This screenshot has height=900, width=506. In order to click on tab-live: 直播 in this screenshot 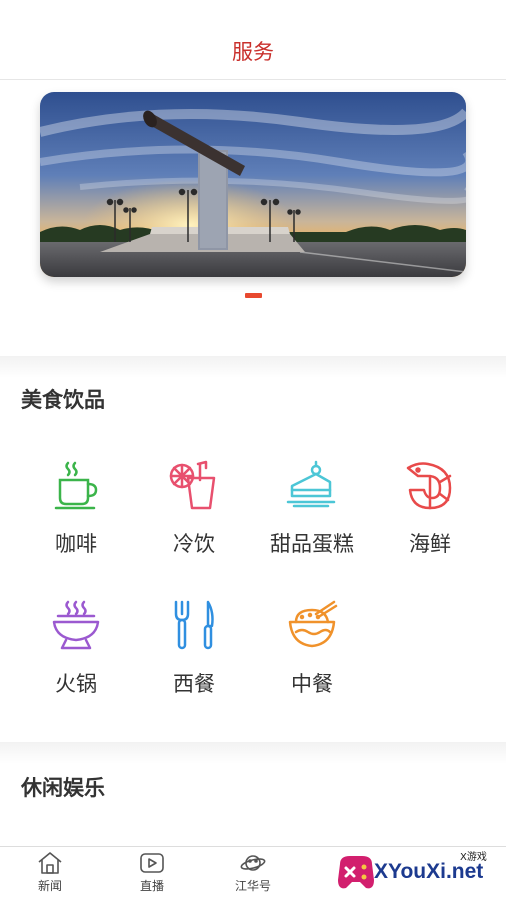, I will do `click(152, 872)`.